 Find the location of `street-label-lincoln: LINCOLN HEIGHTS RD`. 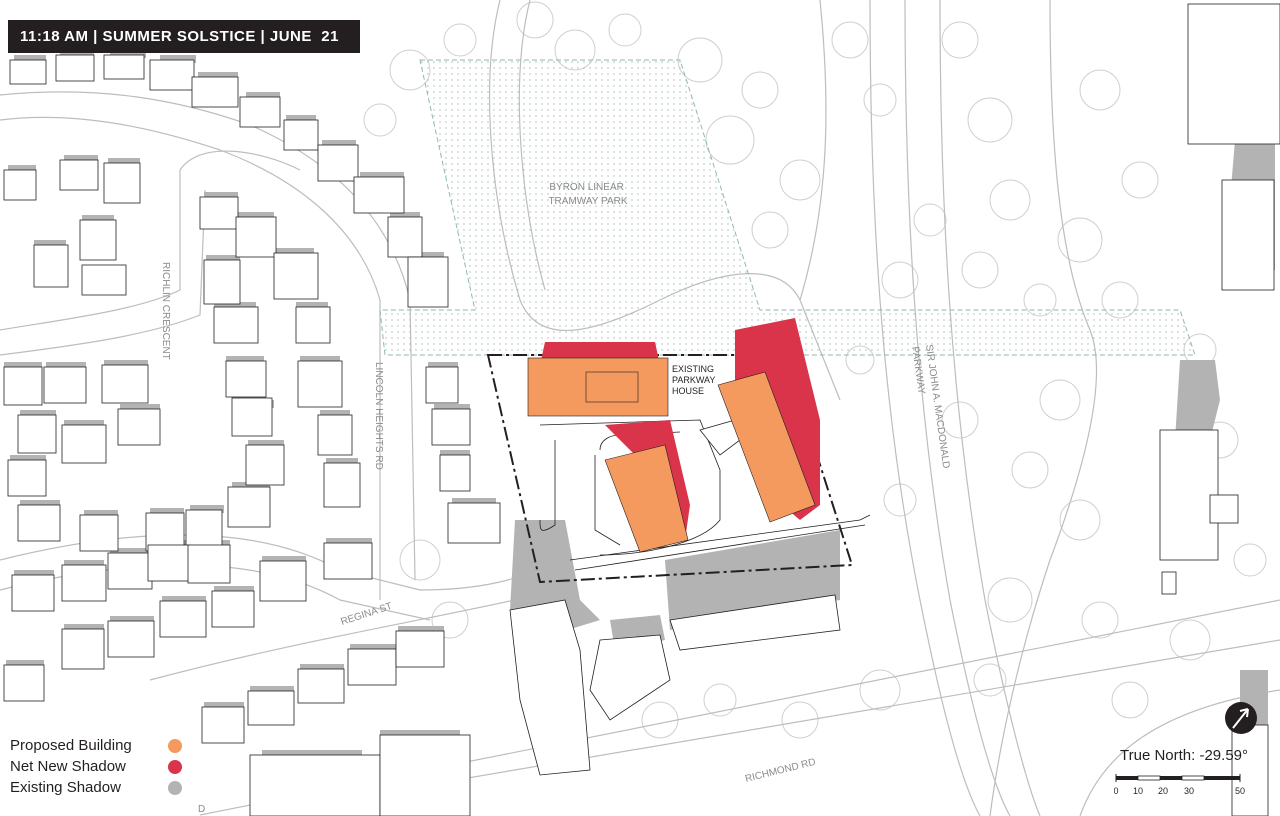

street-label-lincoln: LINCOLN HEIGHTS RD is located at coordinates (378, 416).